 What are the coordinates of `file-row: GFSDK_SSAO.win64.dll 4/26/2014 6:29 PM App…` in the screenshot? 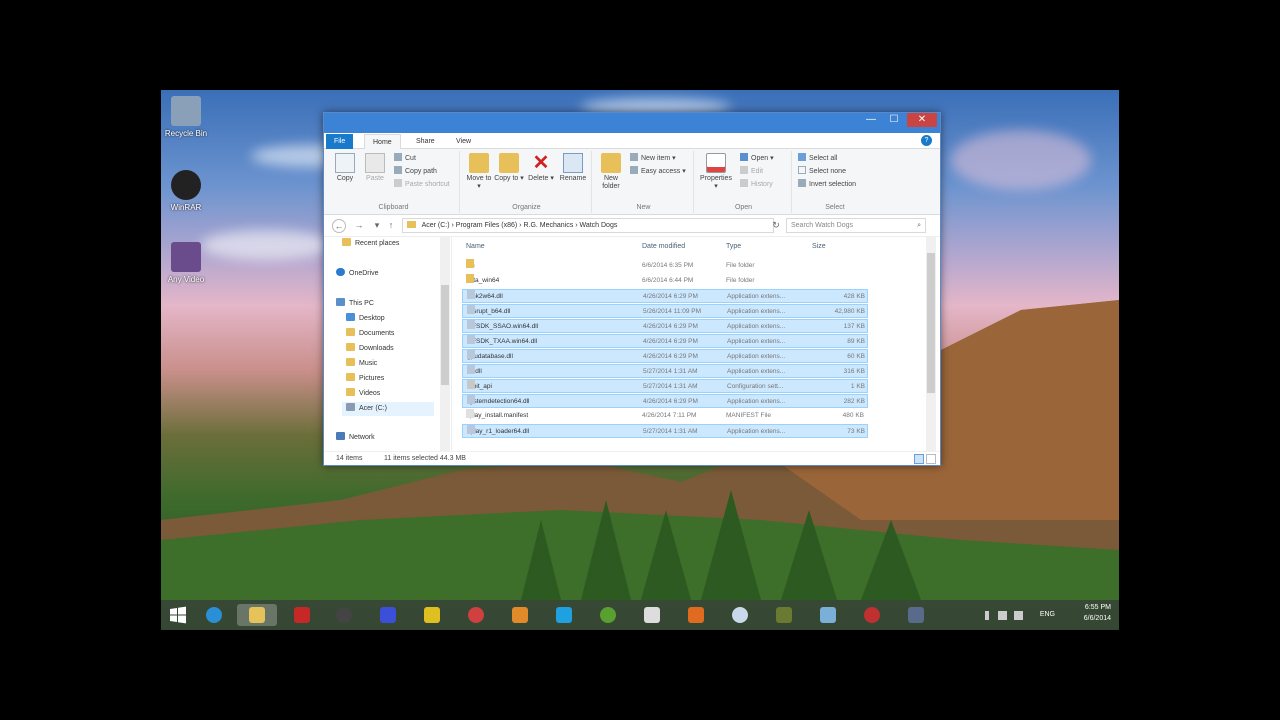 It's located at (665, 326).